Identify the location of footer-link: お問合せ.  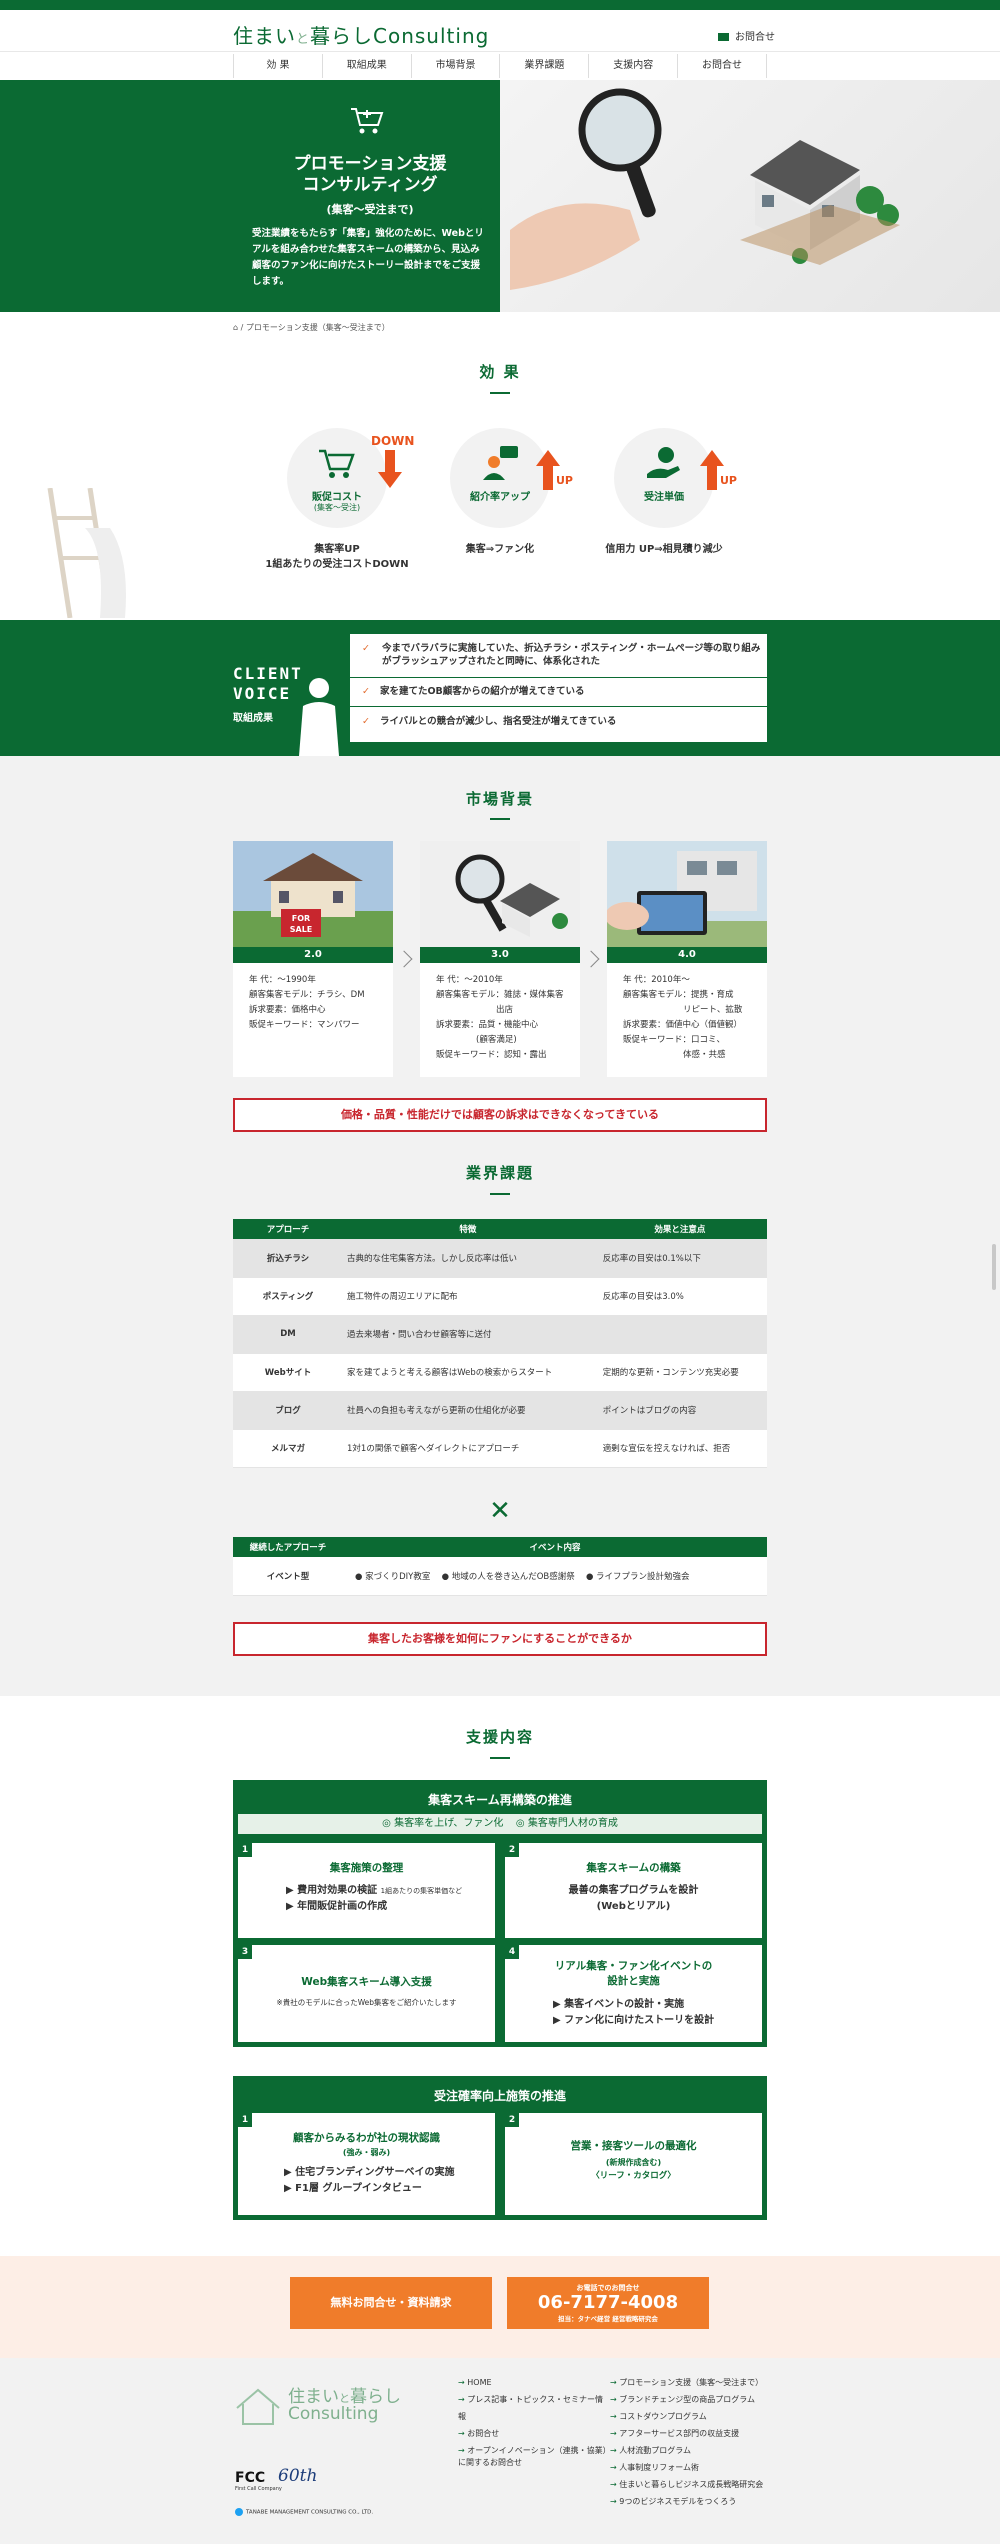
(533, 2433).